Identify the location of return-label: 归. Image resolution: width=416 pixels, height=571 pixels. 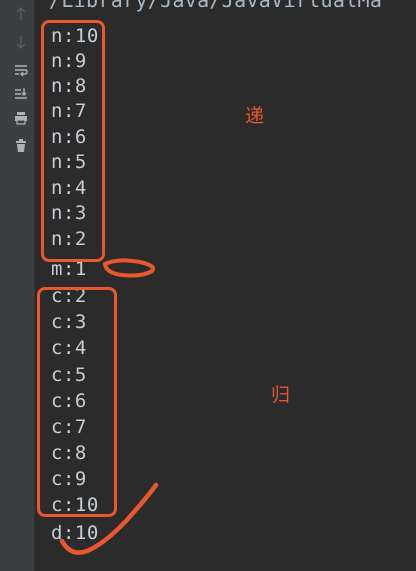
(281, 395).